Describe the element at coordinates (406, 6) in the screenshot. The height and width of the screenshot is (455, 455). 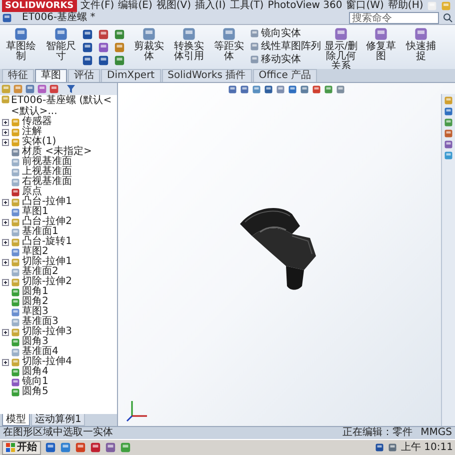
I see `menu-item: 帮助(H)` at that location.